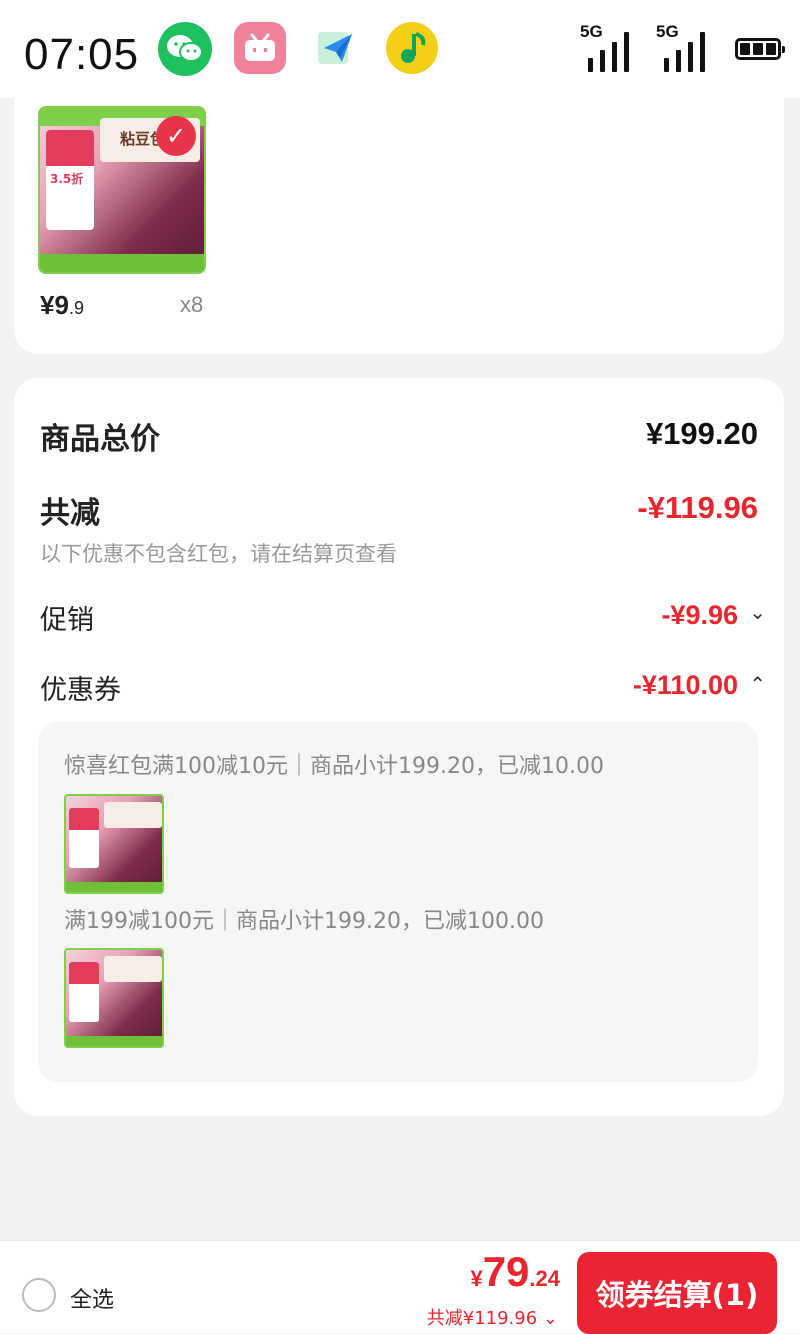  Describe the element at coordinates (67, 617) in the screenshot. I see `promotion-label: 促销` at that location.